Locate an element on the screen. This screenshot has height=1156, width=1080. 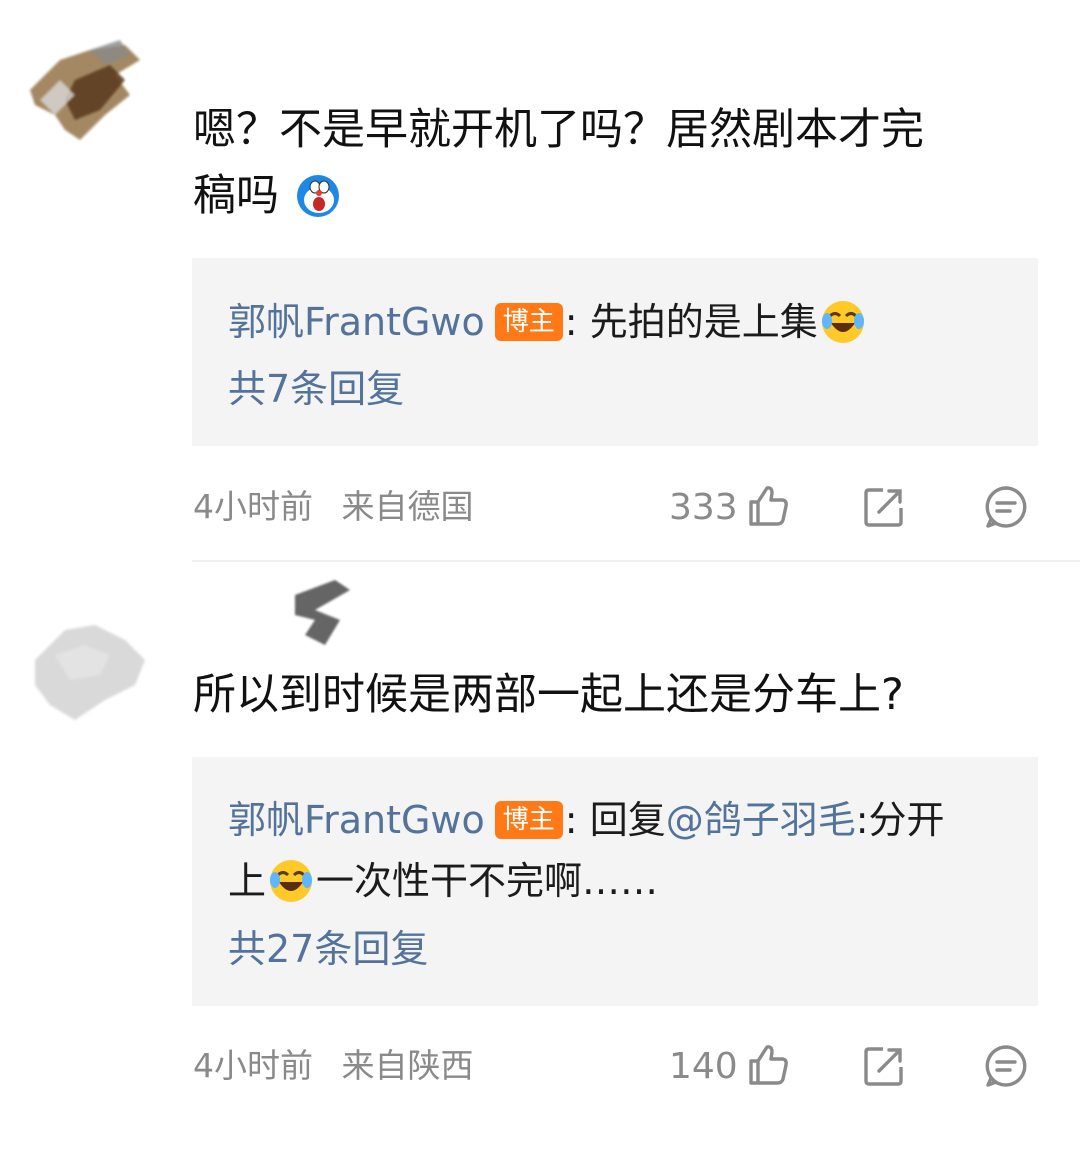
comment-meta: 4小时前 来自陕西 is located at coordinates (342, 1066).